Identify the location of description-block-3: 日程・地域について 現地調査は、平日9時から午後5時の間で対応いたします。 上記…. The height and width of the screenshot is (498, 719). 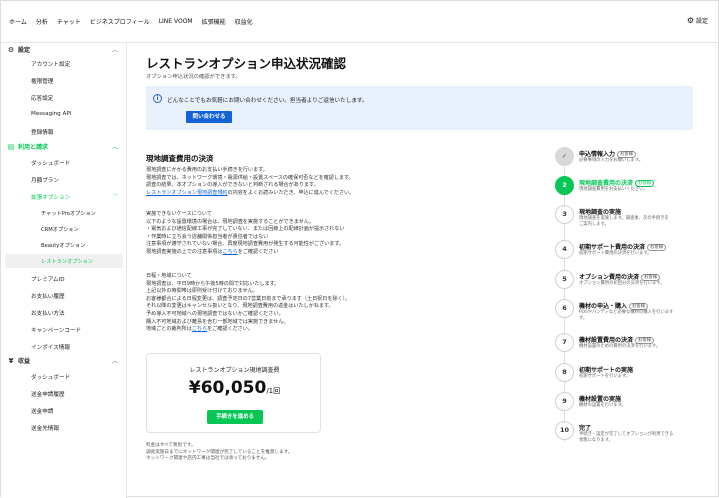
(248, 303).